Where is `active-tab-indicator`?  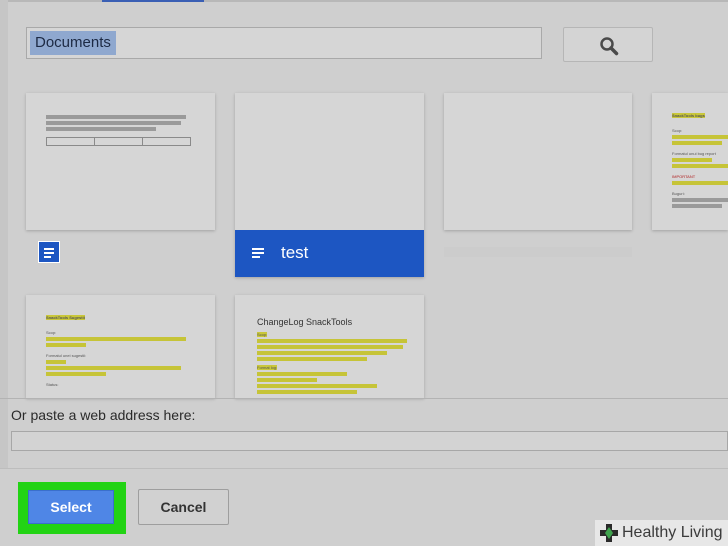 active-tab-indicator is located at coordinates (153, 1).